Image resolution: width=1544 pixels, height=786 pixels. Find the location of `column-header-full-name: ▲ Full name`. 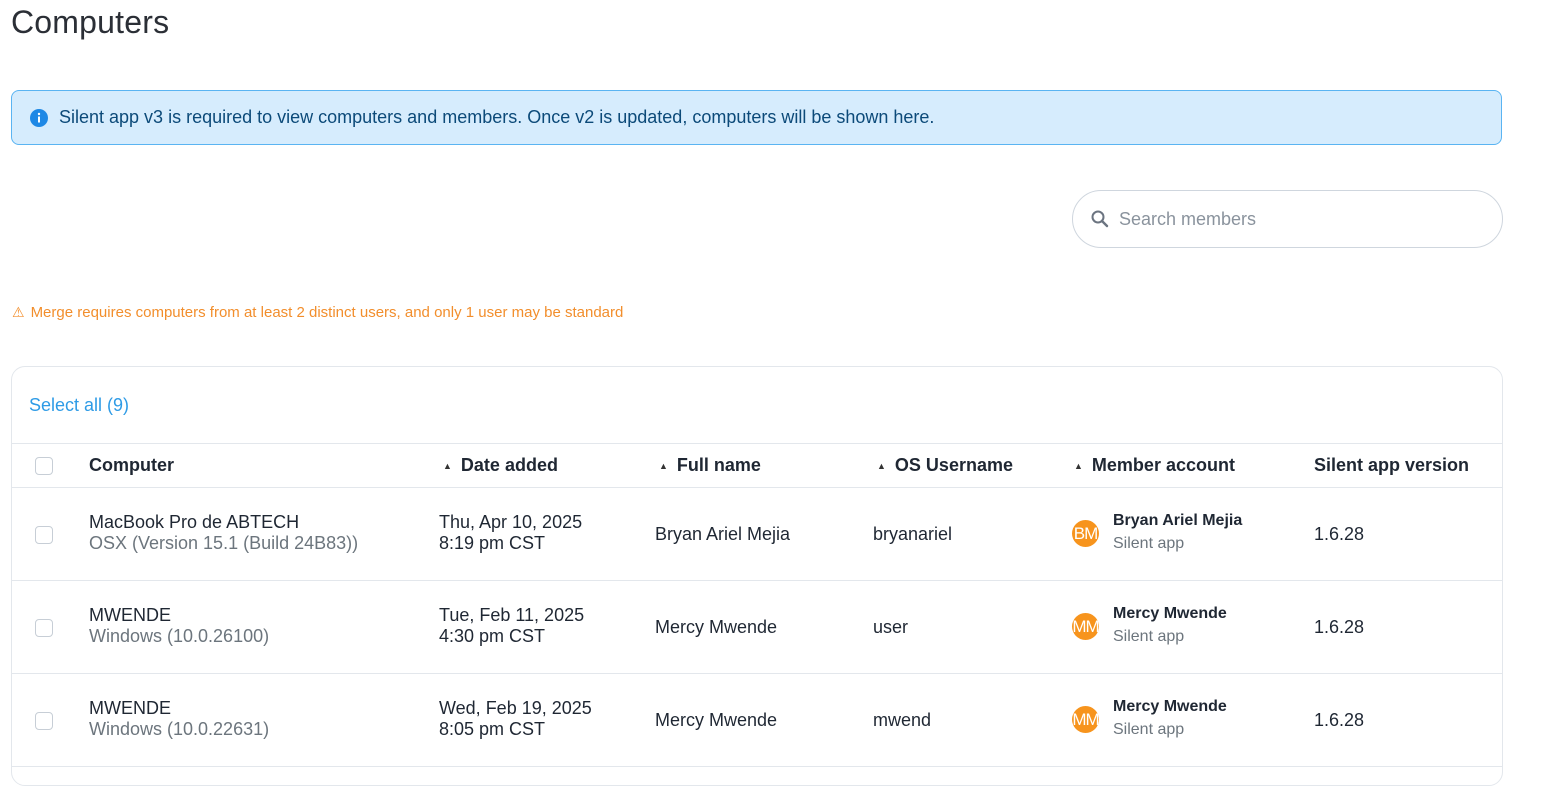

column-header-full-name: ▲ Full name is located at coordinates (710, 465).